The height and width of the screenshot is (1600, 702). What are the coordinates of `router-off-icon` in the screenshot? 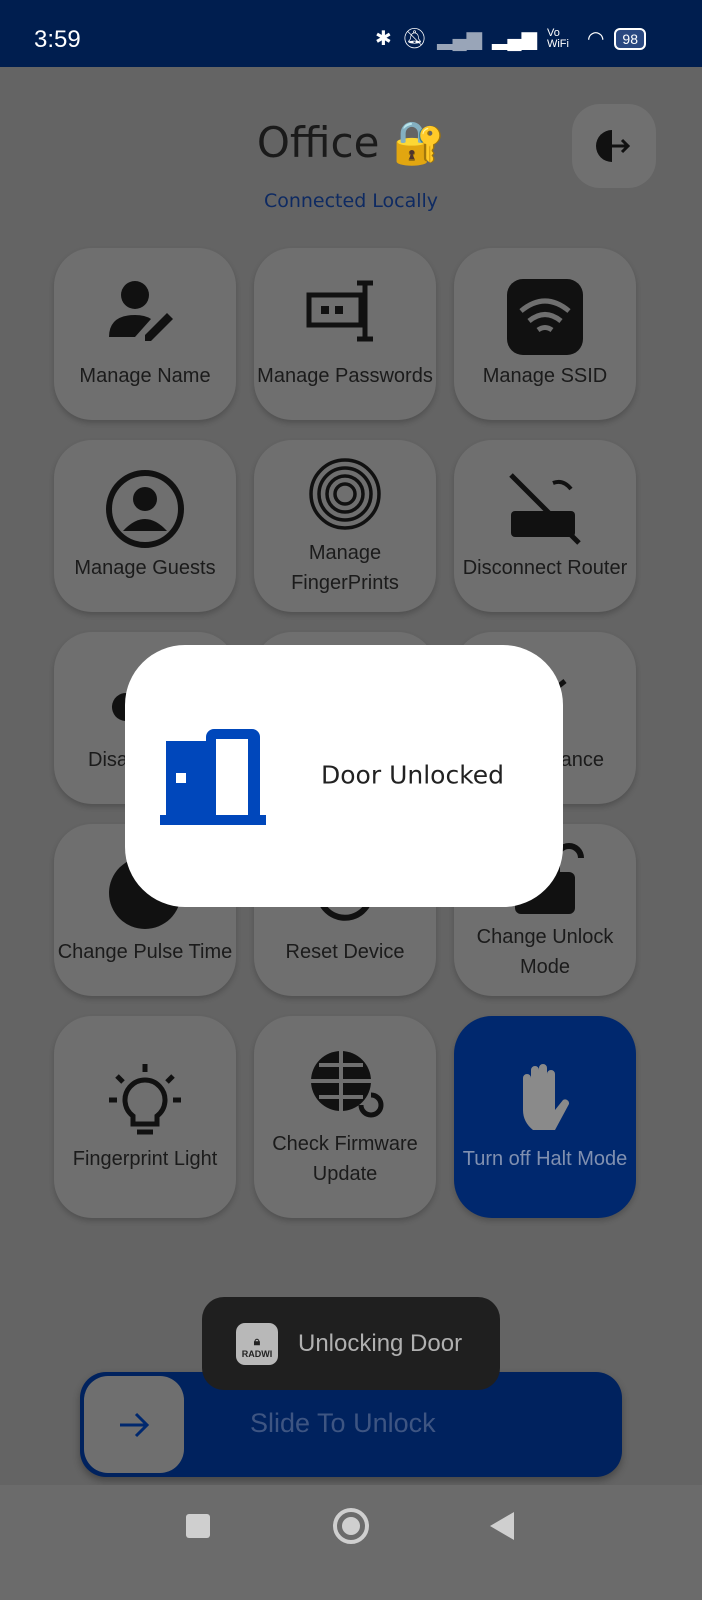 It's located at (545, 509).